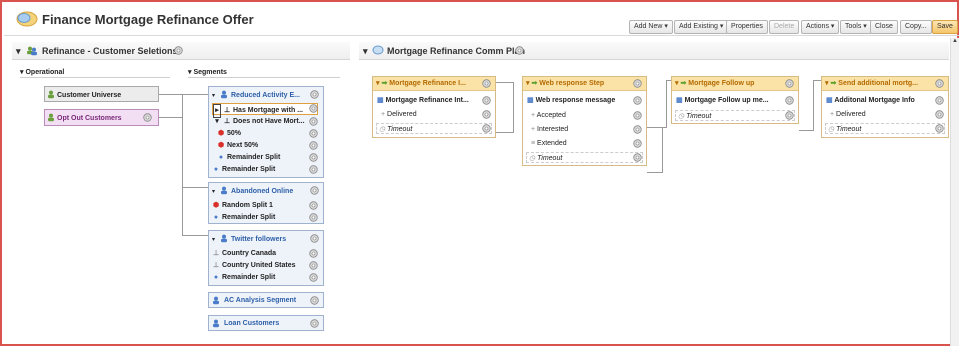 Image resolution: width=959 pixels, height=346 pixels. Describe the element at coordinates (885, 100) in the screenshot. I see `message-row: ▦ Additonal Mortgage Info` at that location.